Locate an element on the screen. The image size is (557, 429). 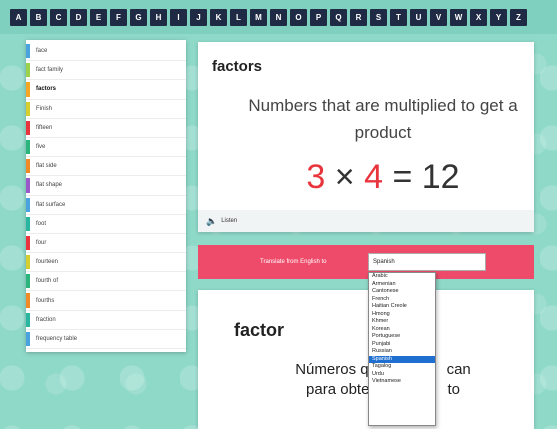
sidebar-item-label: fact family is located at coordinates (50, 70).